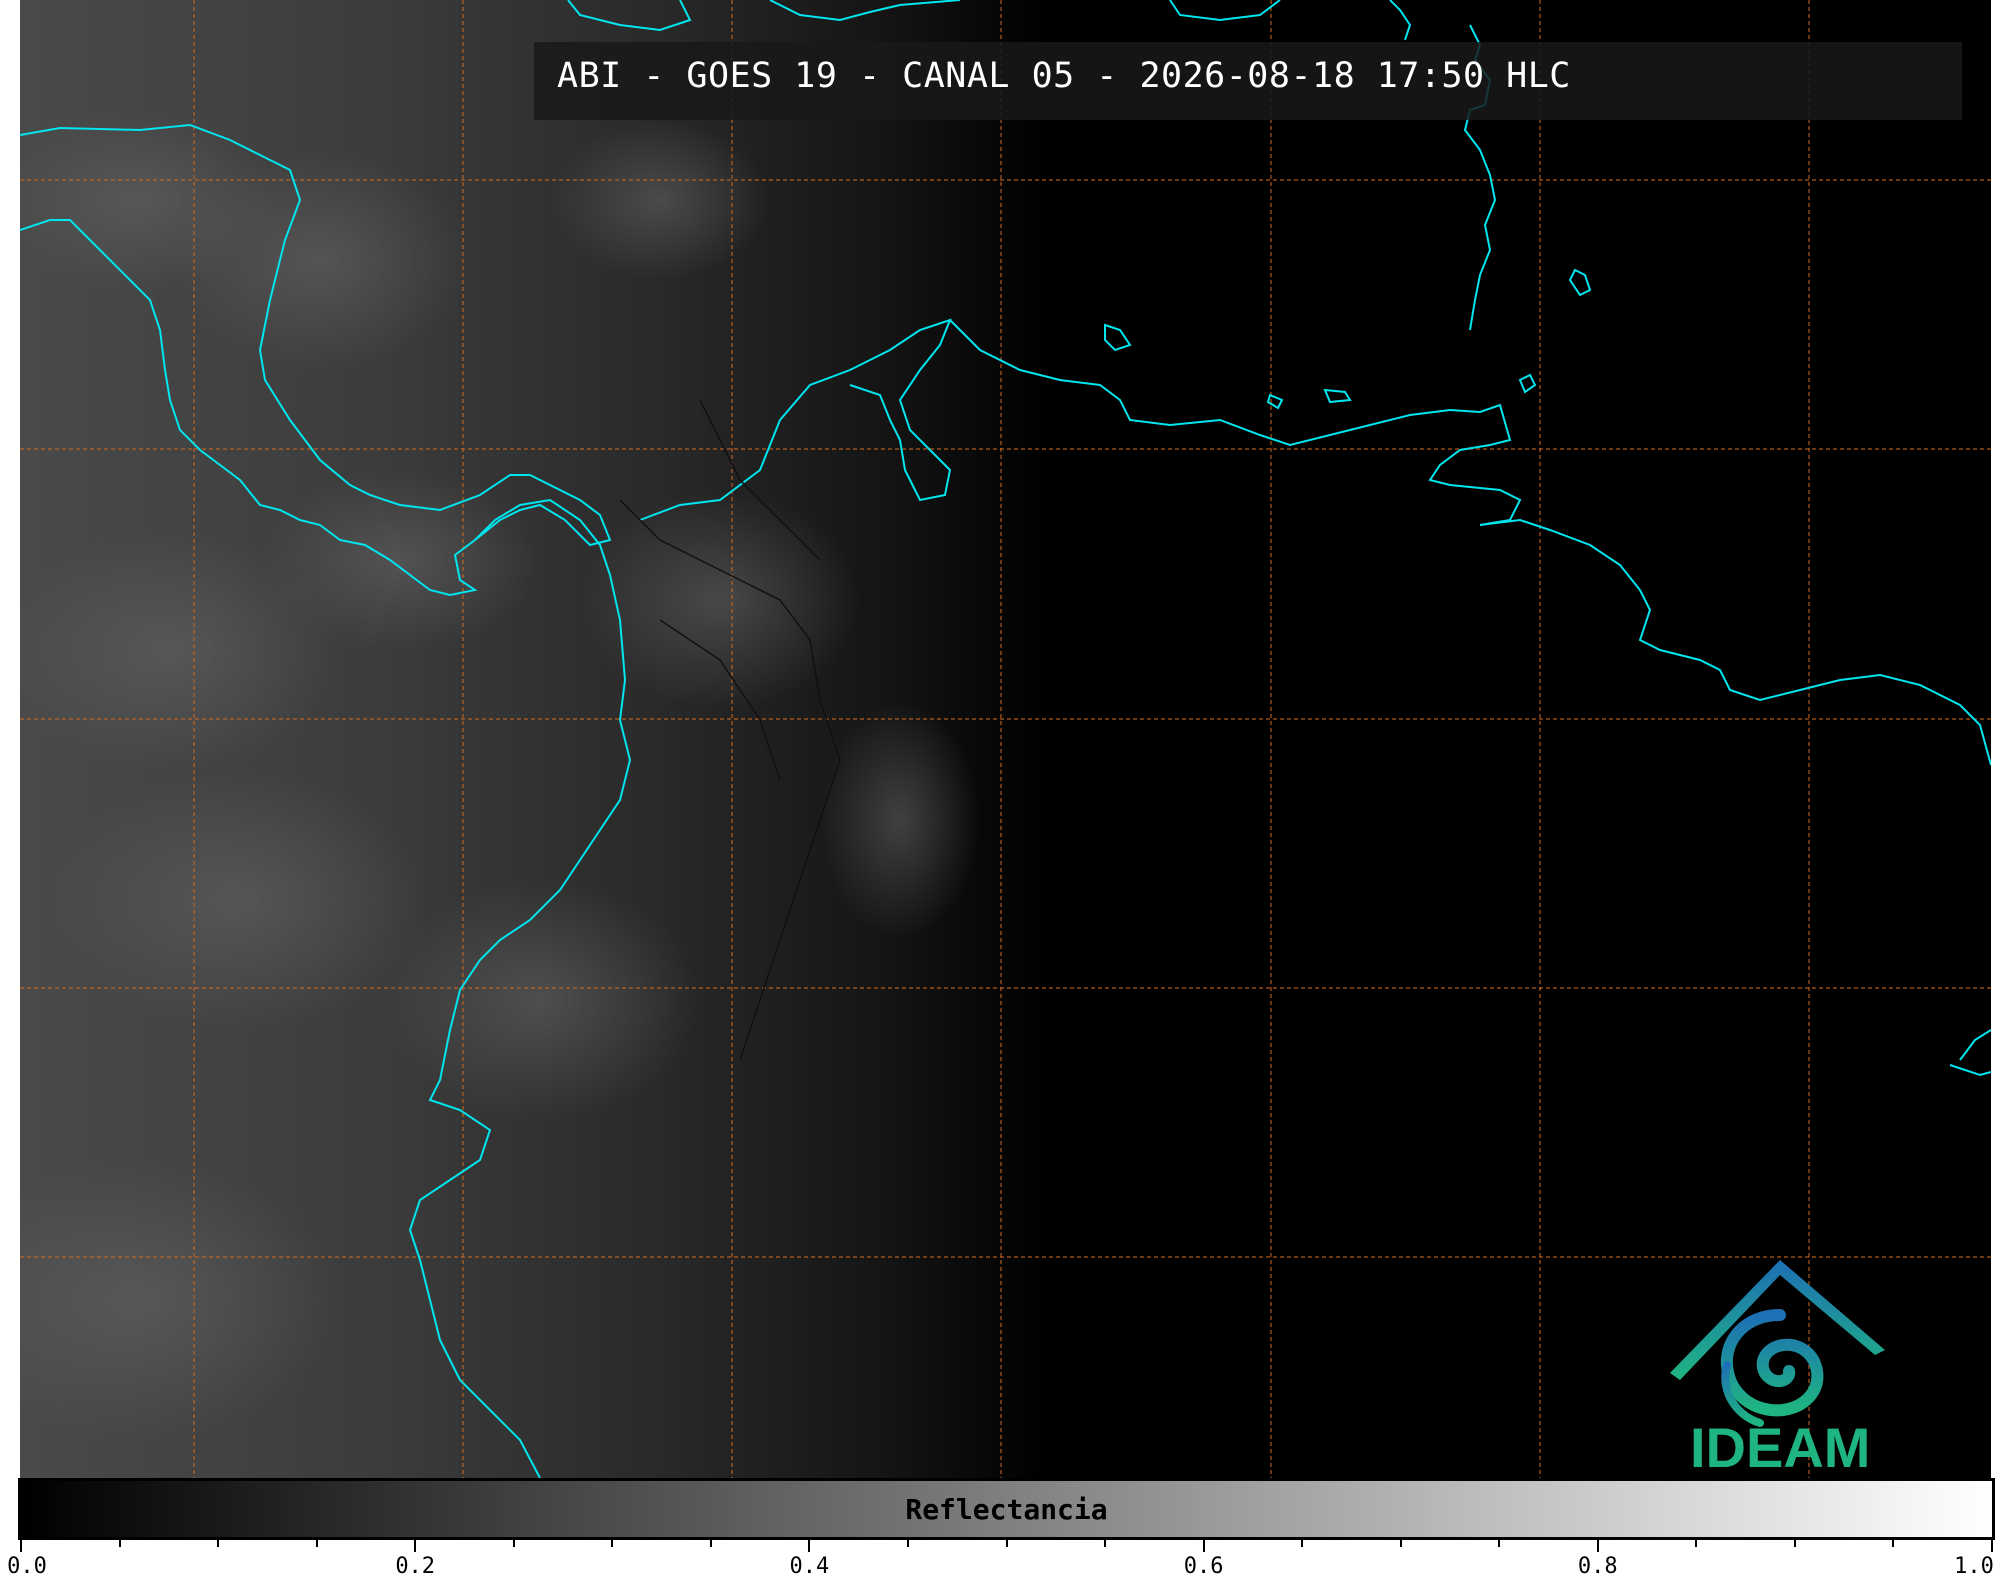  Describe the element at coordinates (809, 1566) in the screenshot. I see `colorbar-tick-label: 0.4` at that location.